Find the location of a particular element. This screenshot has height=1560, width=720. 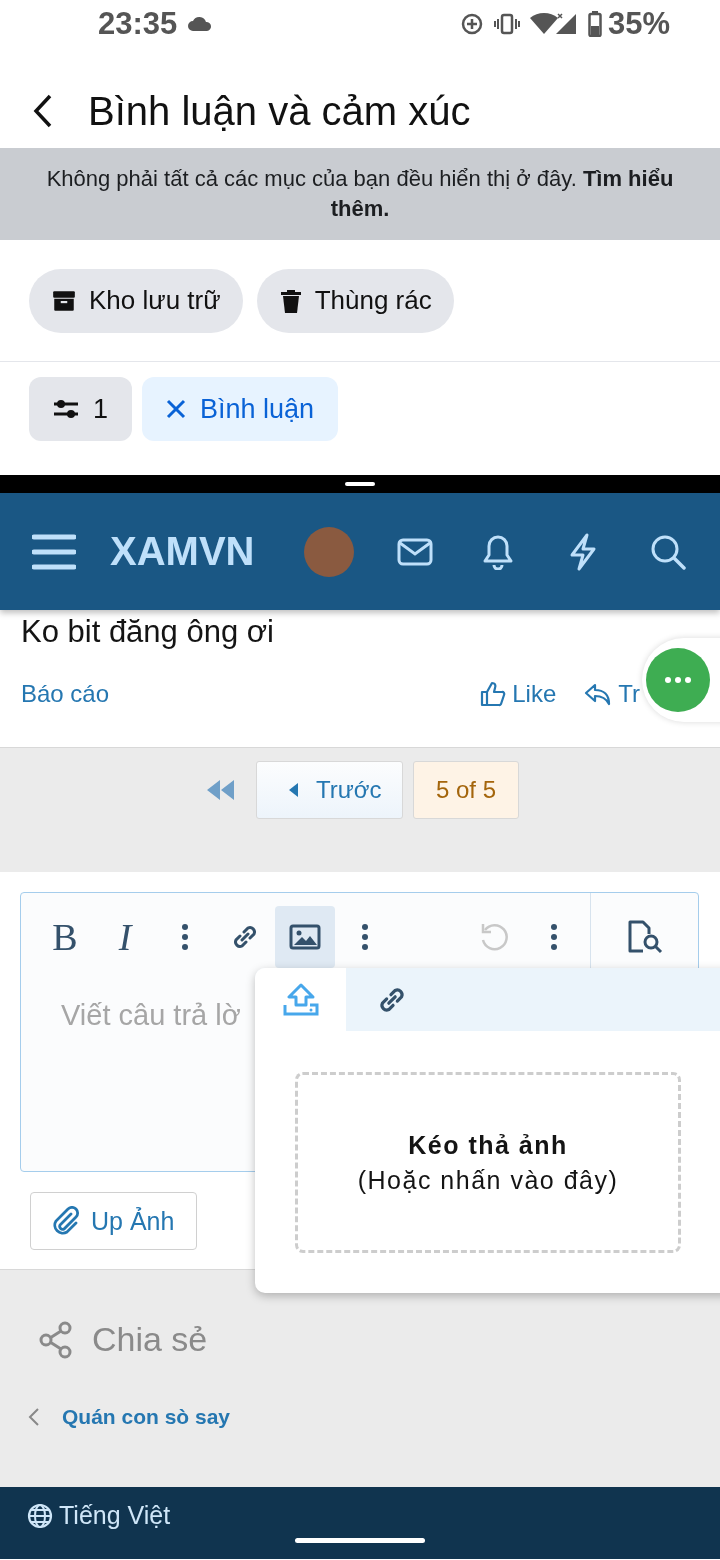

post-text: Ko bit đăng ông ơi is located at coordinates (148, 632).